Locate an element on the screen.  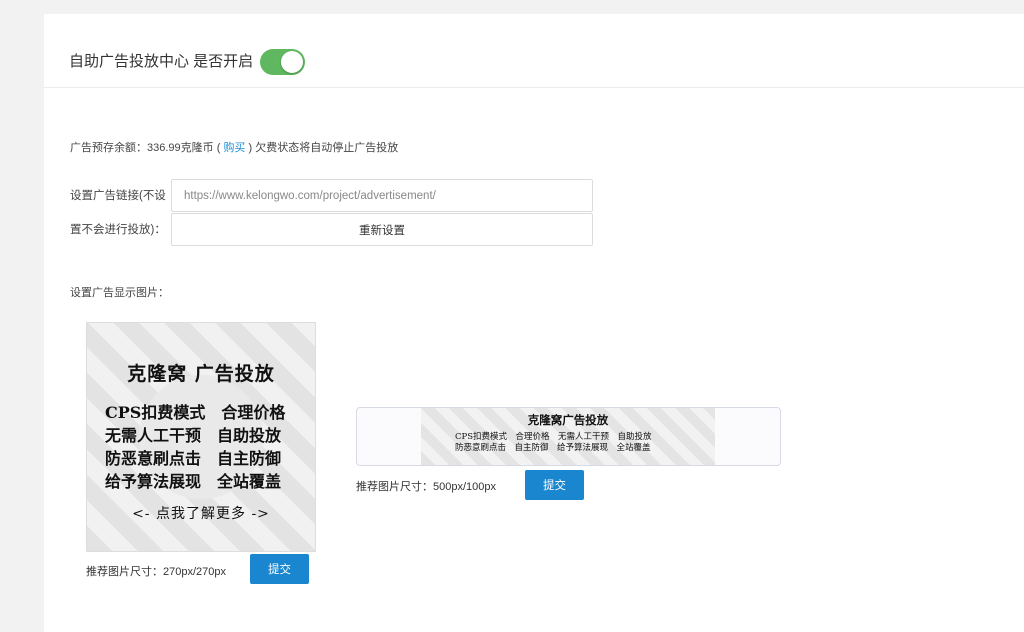
square-size-hint: 推荐图片尺寸：270px/270px is located at coordinates (156, 572).